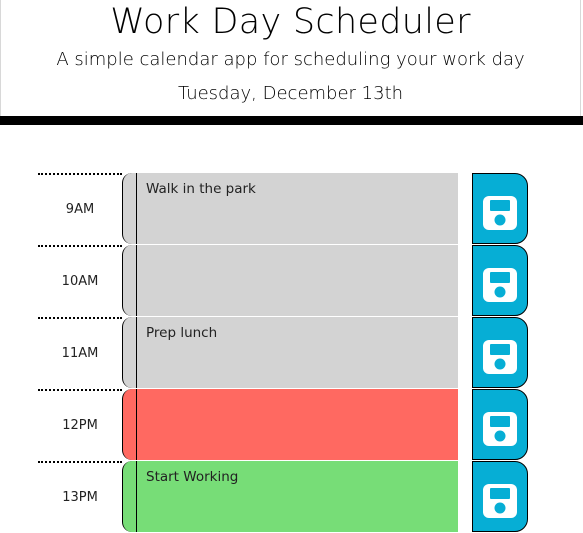  Describe the element at coordinates (201, 189) in the screenshot. I see `description-text: Walk in the park` at that location.